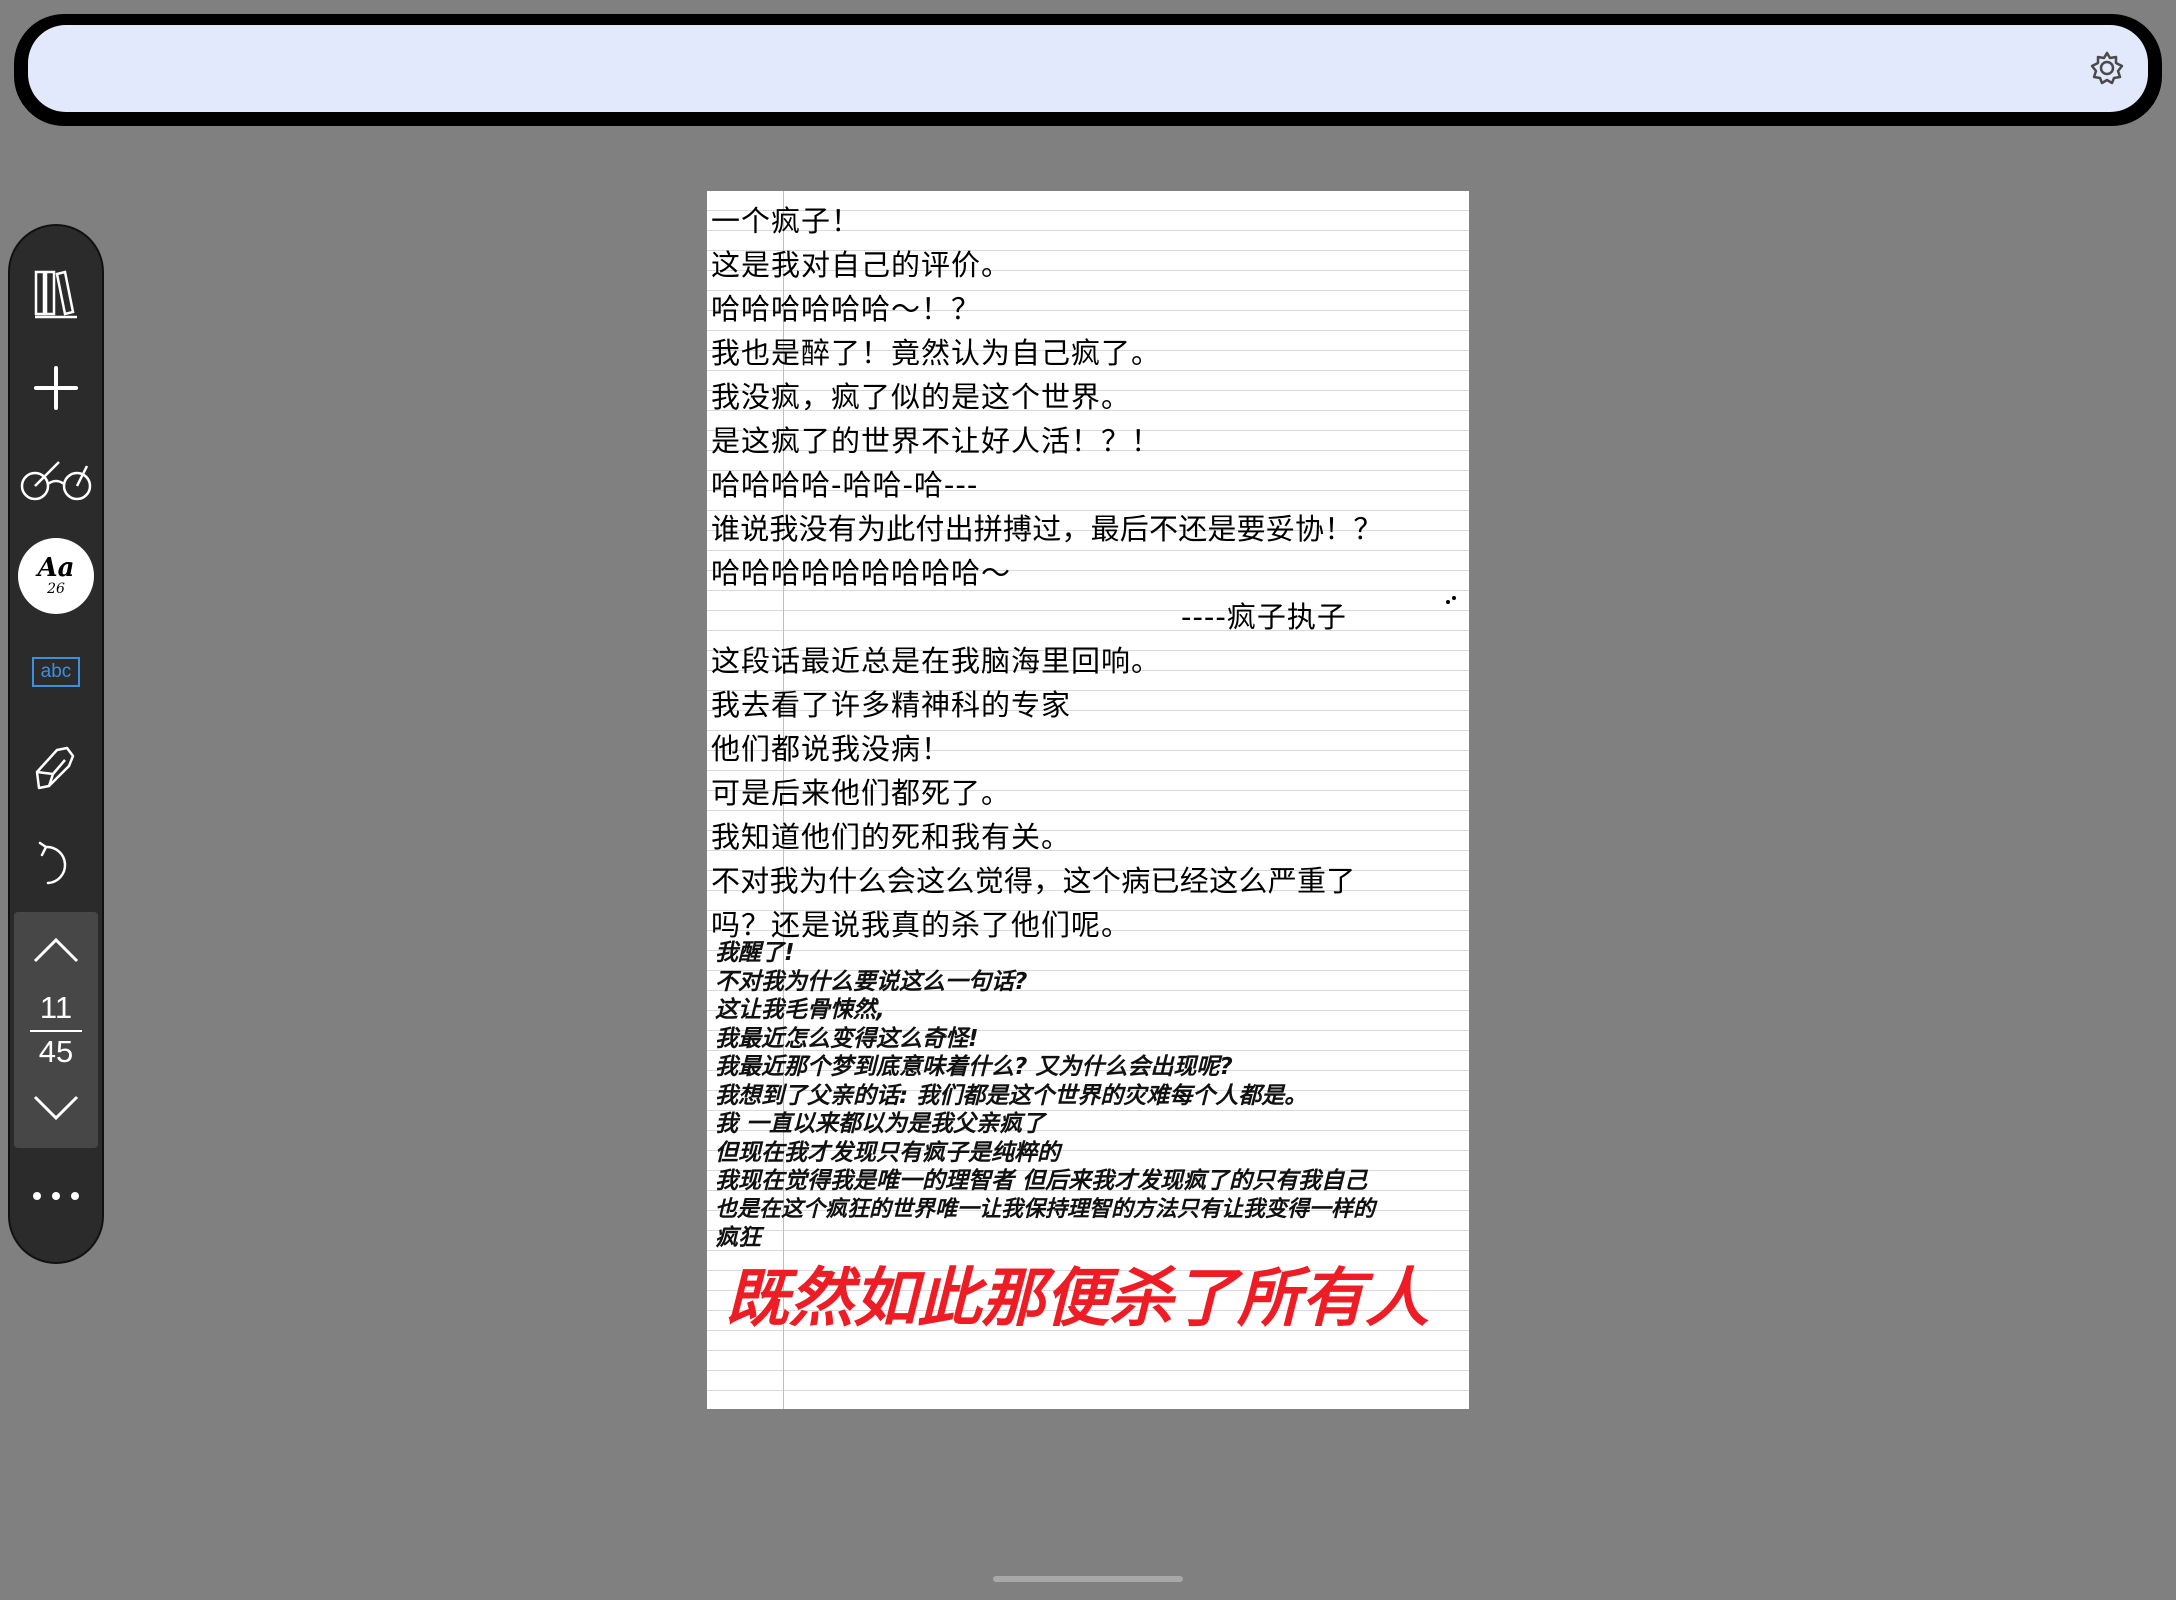 The height and width of the screenshot is (1600, 2176). Describe the element at coordinates (847, 1038) in the screenshot. I see `handwritten-line: 我最近怎么变得这么奇怪!` at that location.